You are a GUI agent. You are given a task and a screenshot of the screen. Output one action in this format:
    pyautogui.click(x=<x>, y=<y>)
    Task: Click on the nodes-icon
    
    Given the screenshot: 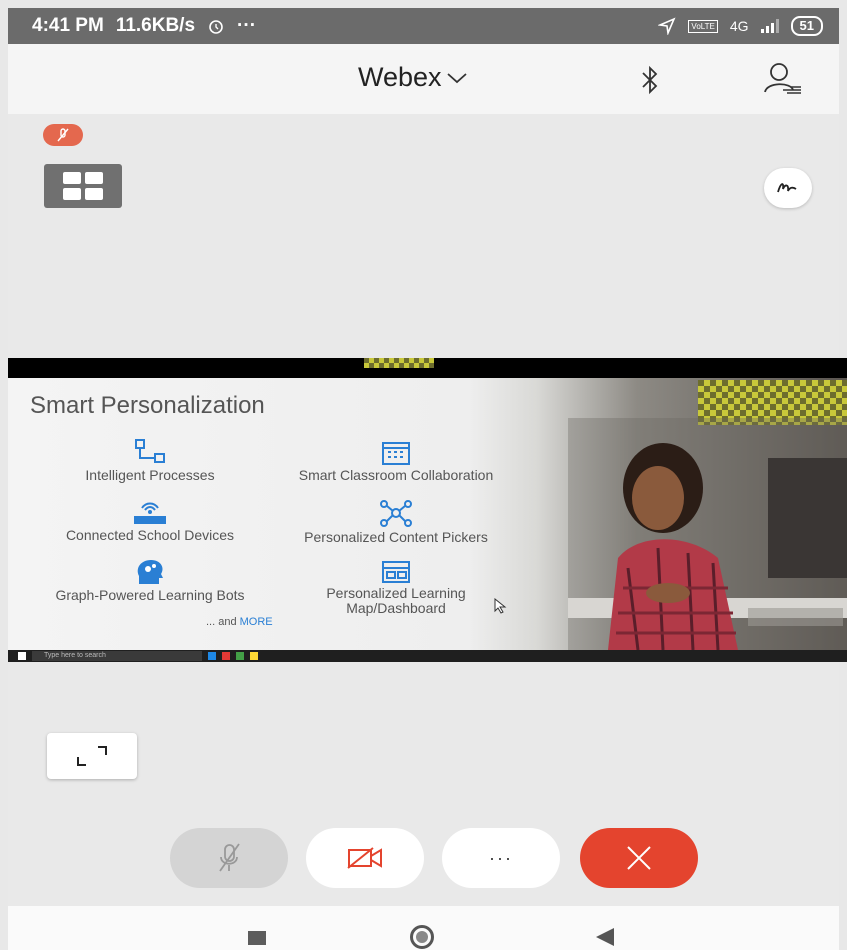 What is the action you would take?
    pyautogui.click(x=396, y=513)
    